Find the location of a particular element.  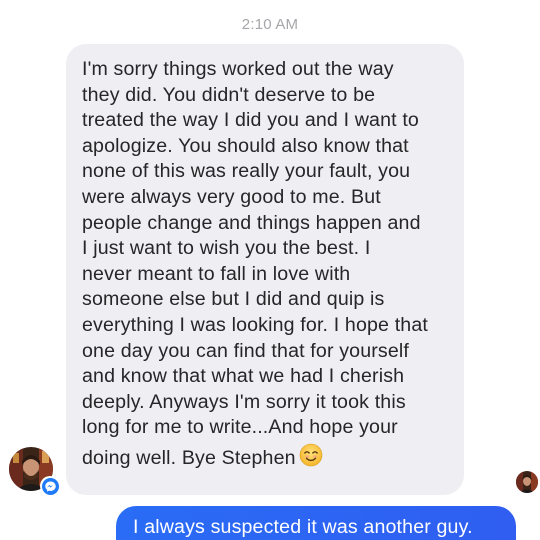

message-timestamp: 2:10 AM is located at coordinates (270, 24).